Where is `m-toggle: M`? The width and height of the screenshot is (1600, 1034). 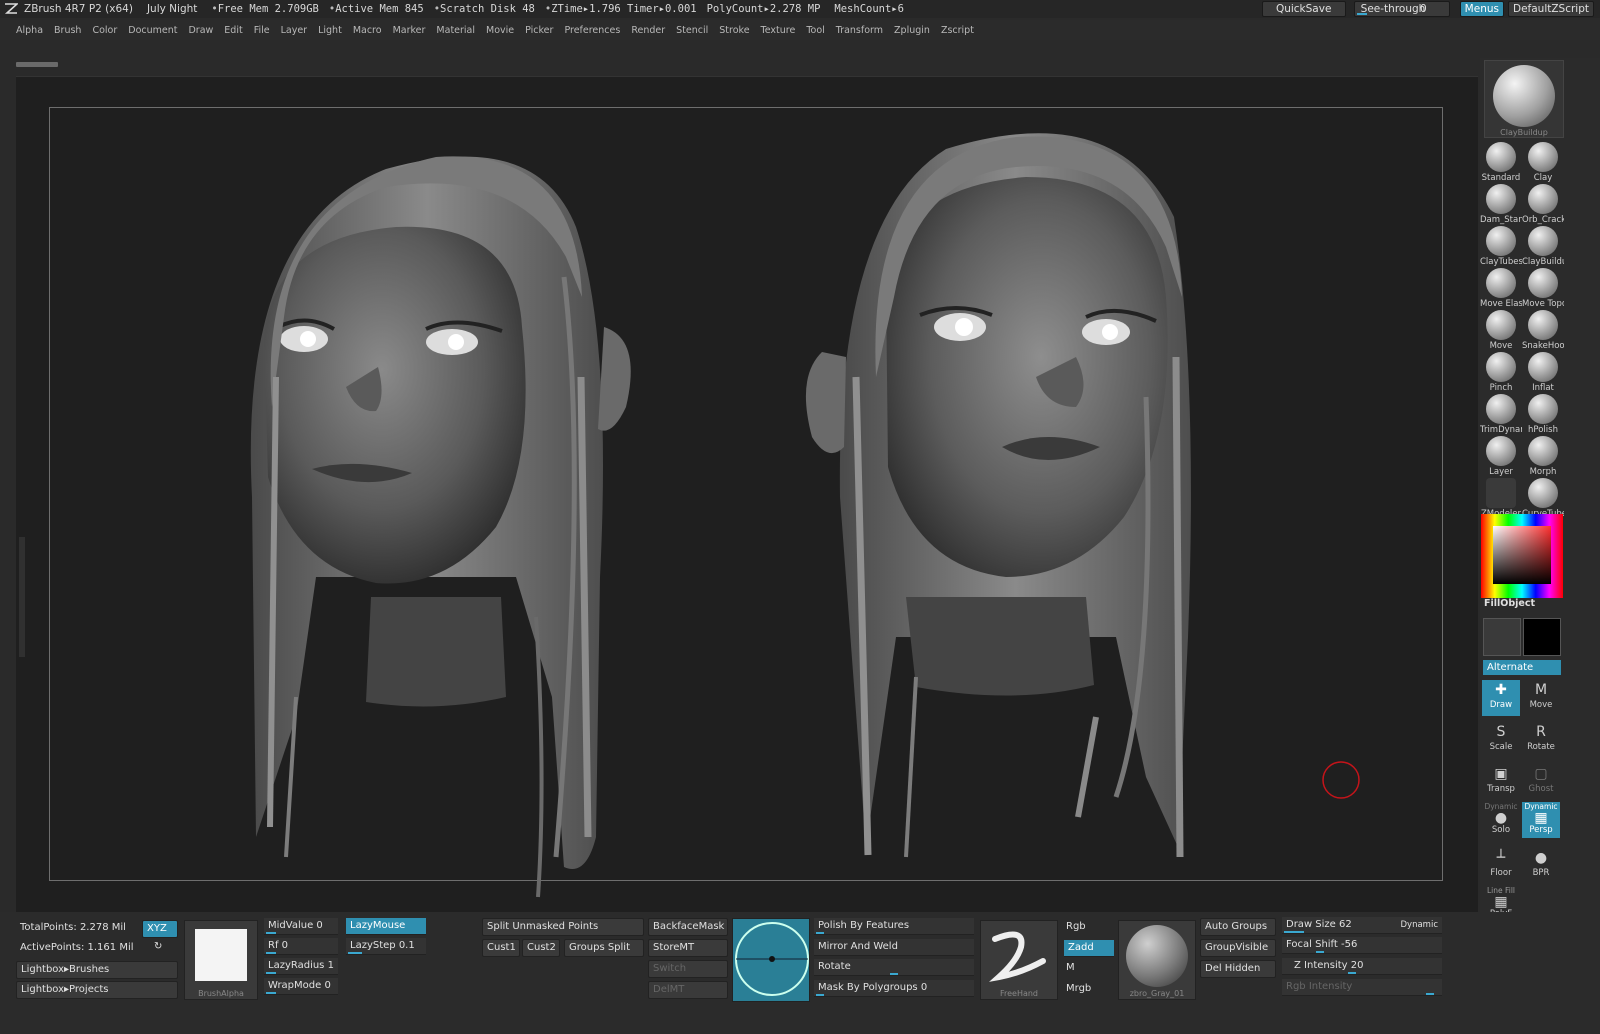 m-toggle: M is located at coordinates (1070, 967).